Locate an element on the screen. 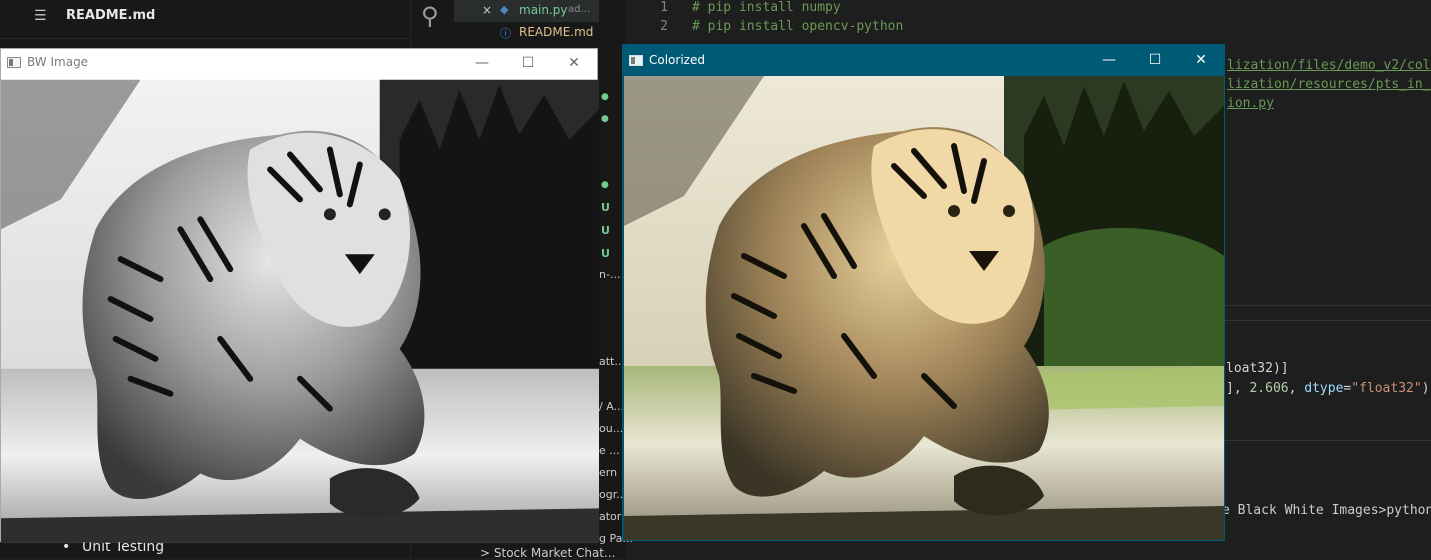 This screenshot has height=560, width=1431. code-fragment: ], 2.606, dtype="float32")] is located at coordinates (1328, 388).